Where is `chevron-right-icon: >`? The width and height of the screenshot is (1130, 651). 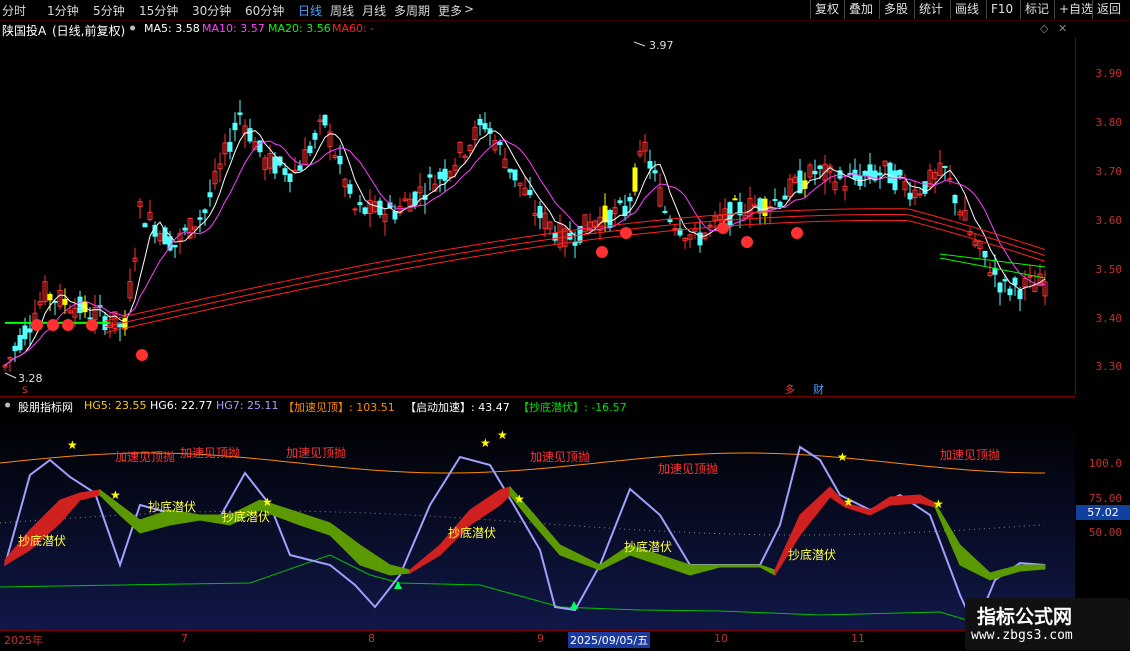
chevron-right-icon: > is located at coordinates (469, 9).